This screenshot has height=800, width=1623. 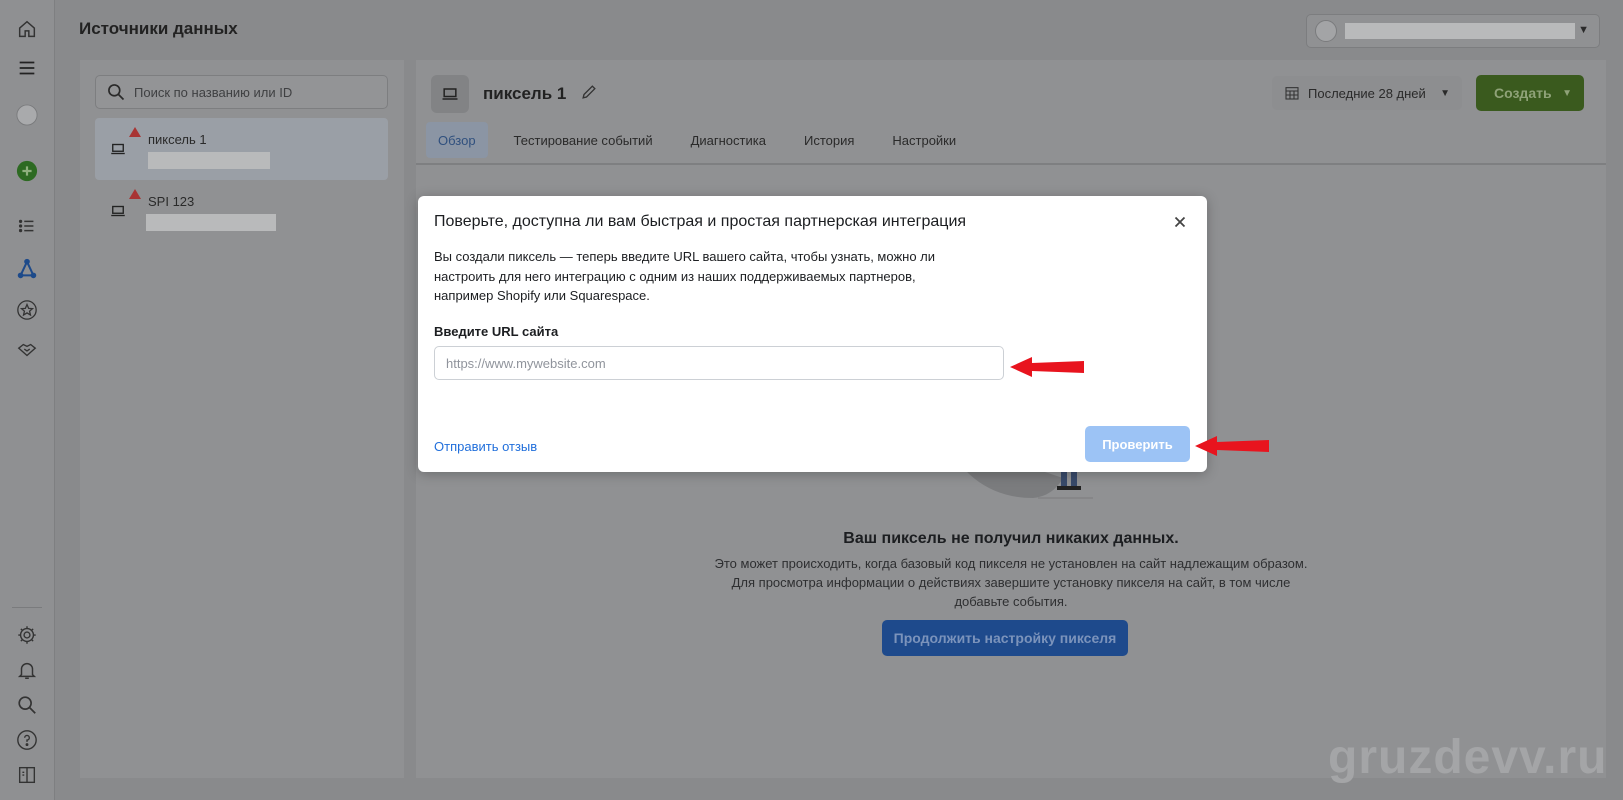 What do you see at coordinates (158, 28) in the screenshot?
I see `page-title: Источники данных` at bounding box center [158, 28].